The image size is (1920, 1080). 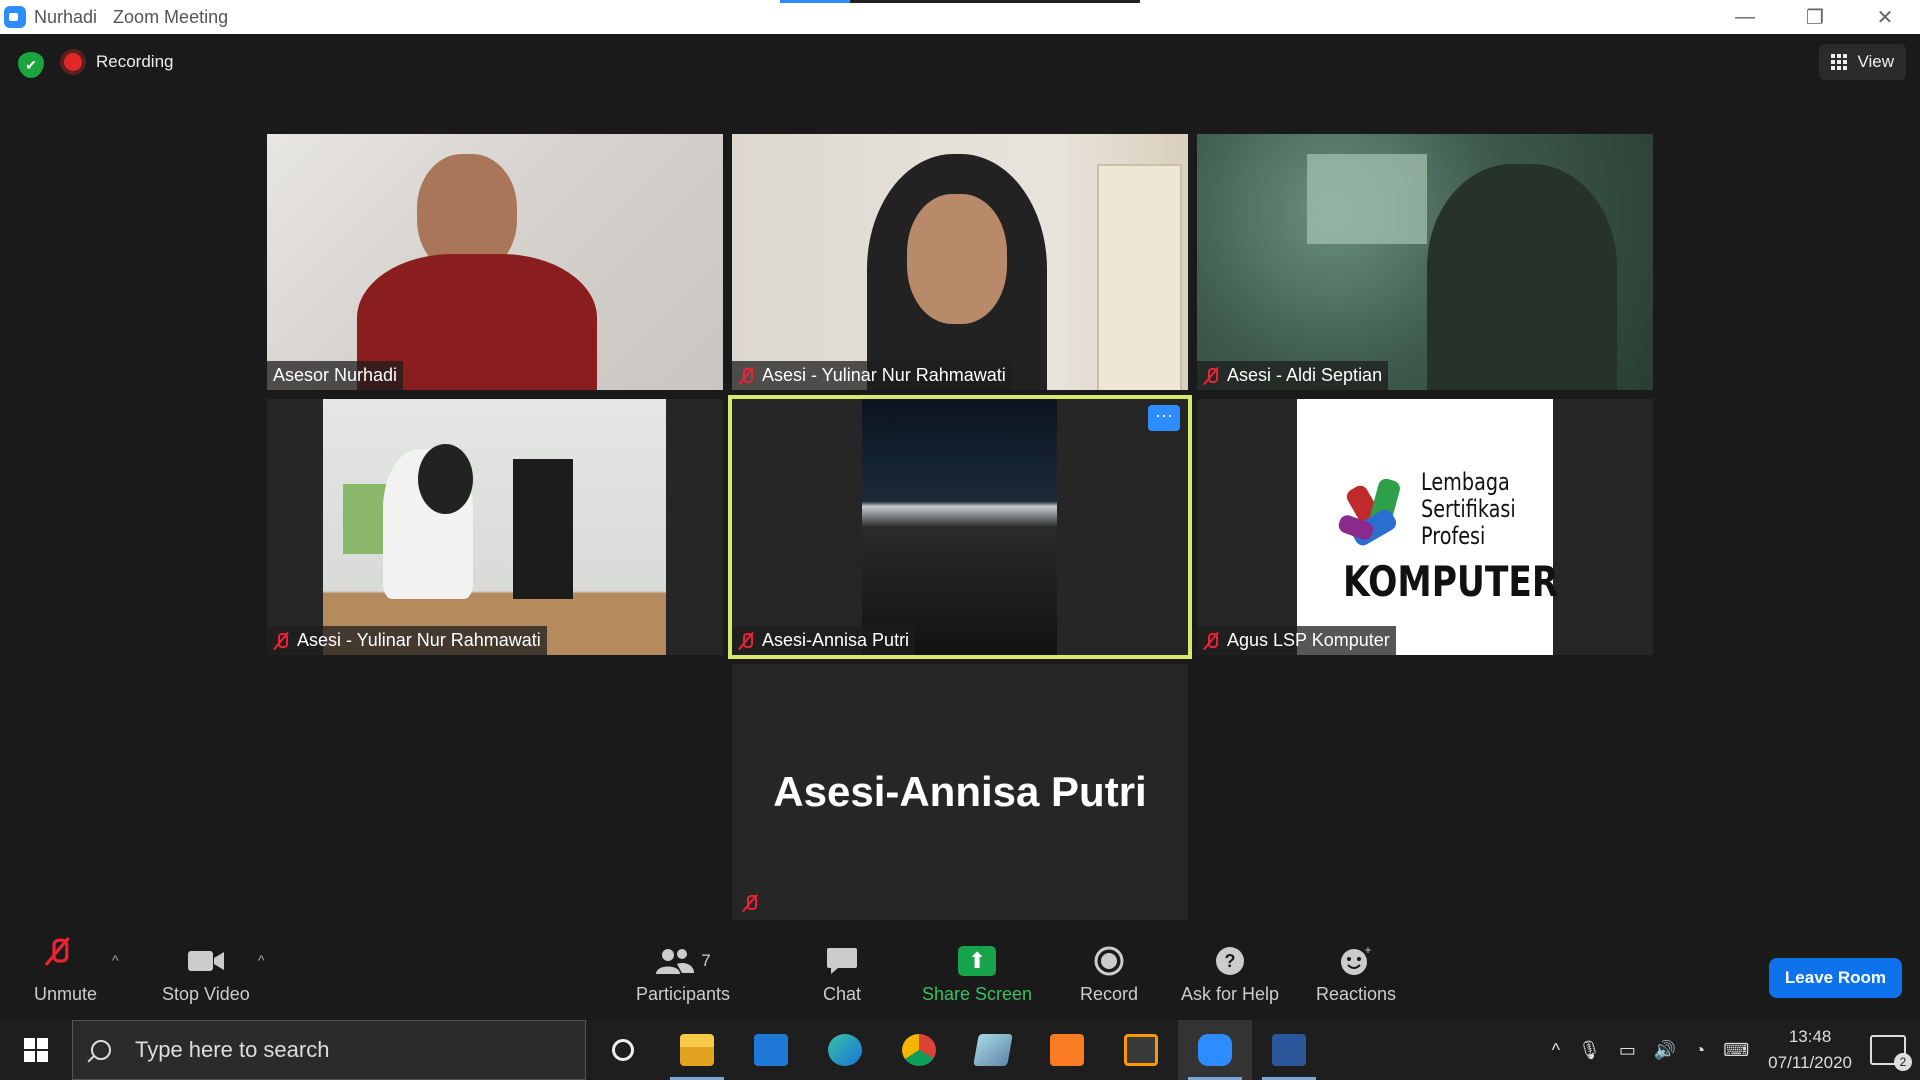 I want to click on taskbar-xampp, so click(x=1067, y=1050).